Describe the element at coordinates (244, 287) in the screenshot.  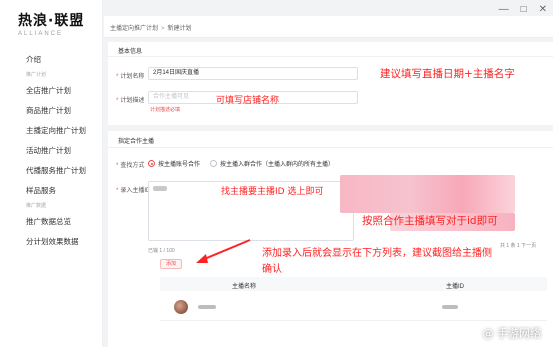
I see `col-header-name: 主播名称` at that location.